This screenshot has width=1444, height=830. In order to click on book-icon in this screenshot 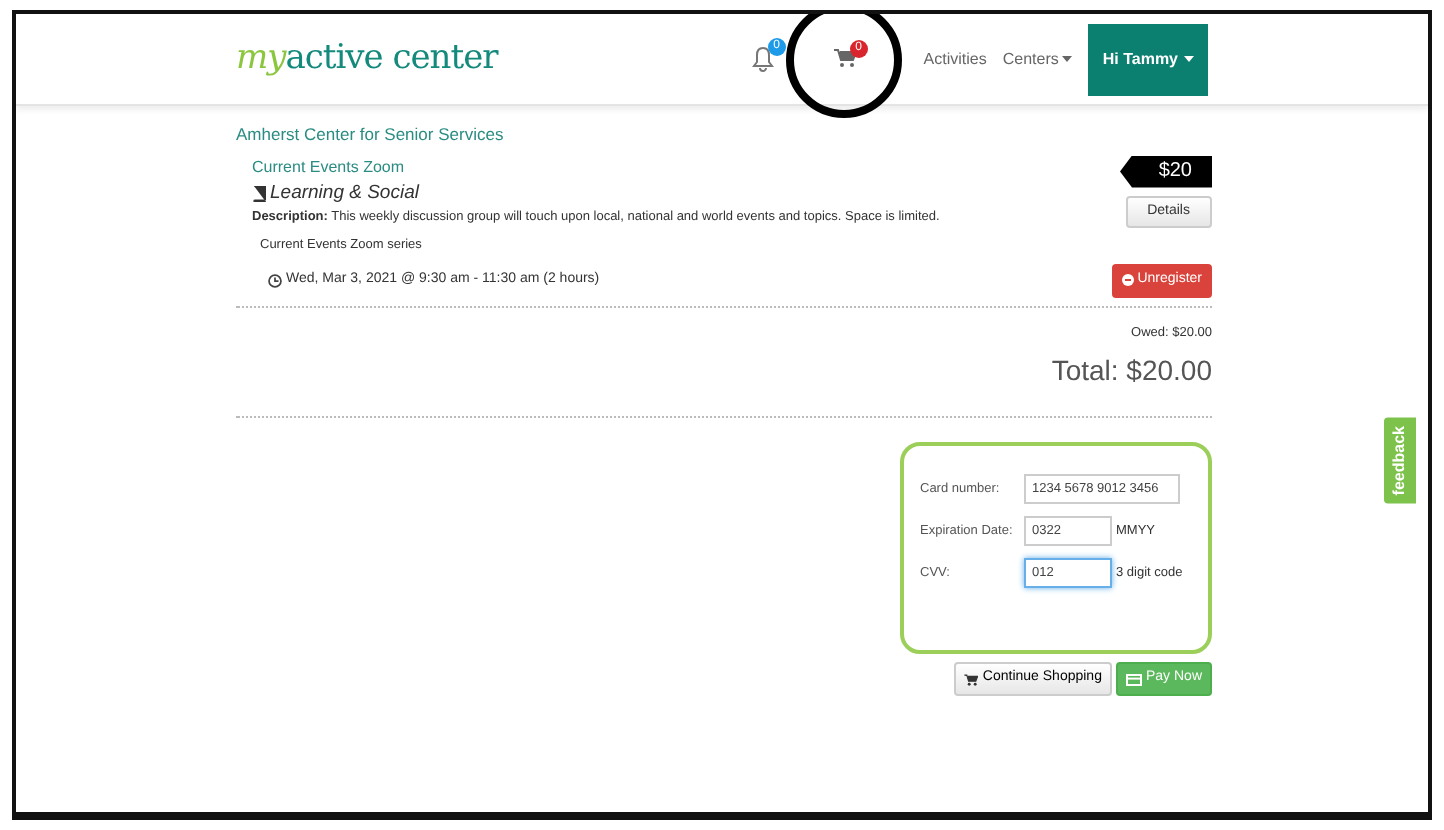, I will do `click(259, 193)`.